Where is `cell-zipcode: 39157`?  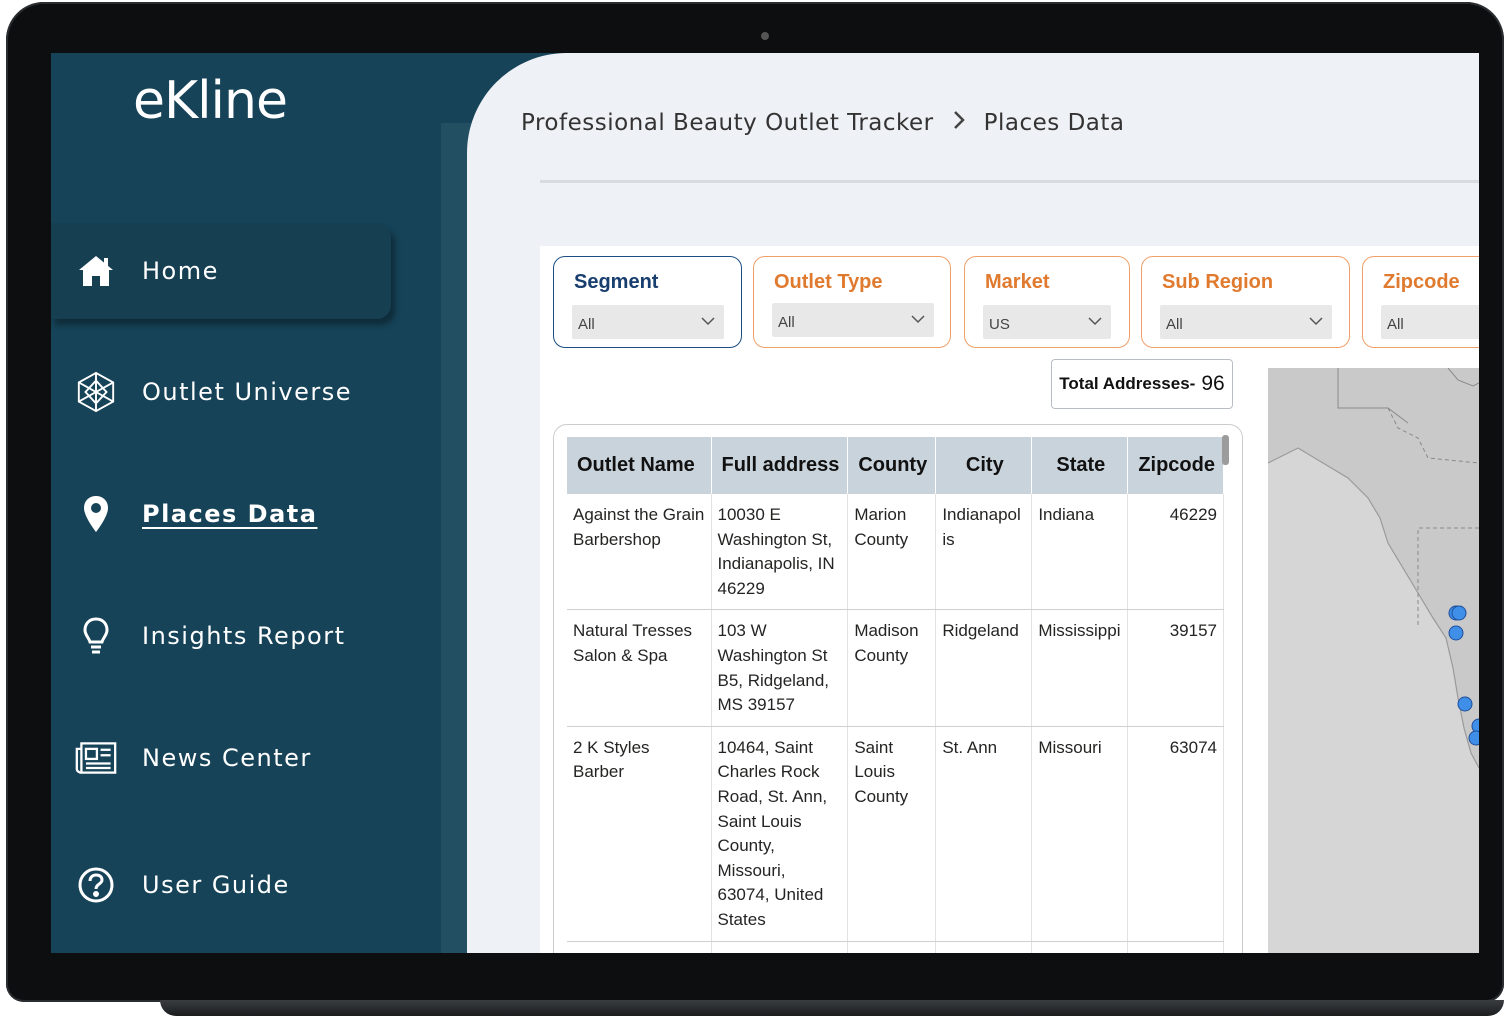 cell-zipcode: 39157 is located at coordinates (1175, 668).